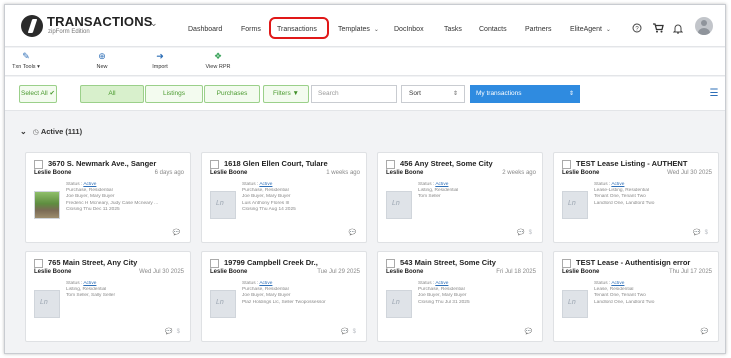 The width and height of the screenshot is (731, 358). Describe the element at coordinates (358, 29) in the screenshot. I see `nav-templates: Templates ⌄` at that location.